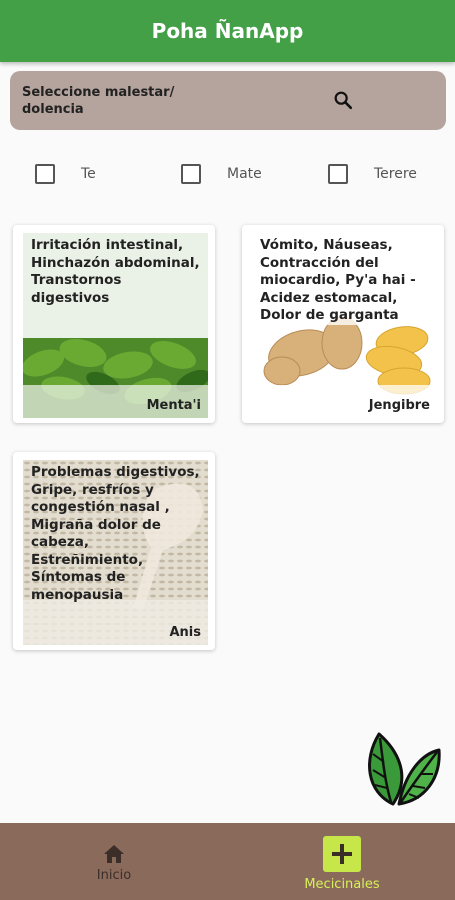  What do you see at coordinates (342, 884) in the screenshot?
I see `nav-label-mecicinales: Mecicinales` at bounding box center [342, 884].